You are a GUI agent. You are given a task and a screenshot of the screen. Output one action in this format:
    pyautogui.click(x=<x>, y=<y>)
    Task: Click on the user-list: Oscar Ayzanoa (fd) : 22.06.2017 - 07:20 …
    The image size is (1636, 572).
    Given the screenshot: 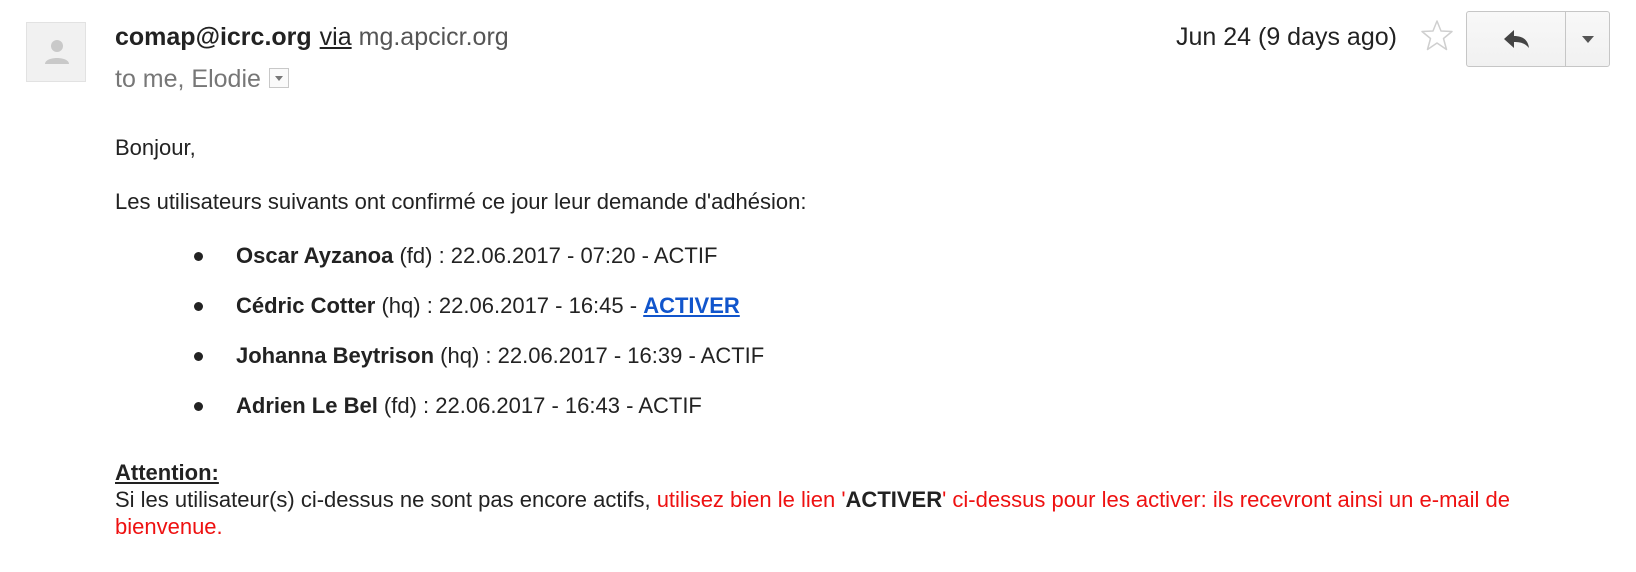 What is the action you would take?
    pyautogui.click(x=471, y=342)
    